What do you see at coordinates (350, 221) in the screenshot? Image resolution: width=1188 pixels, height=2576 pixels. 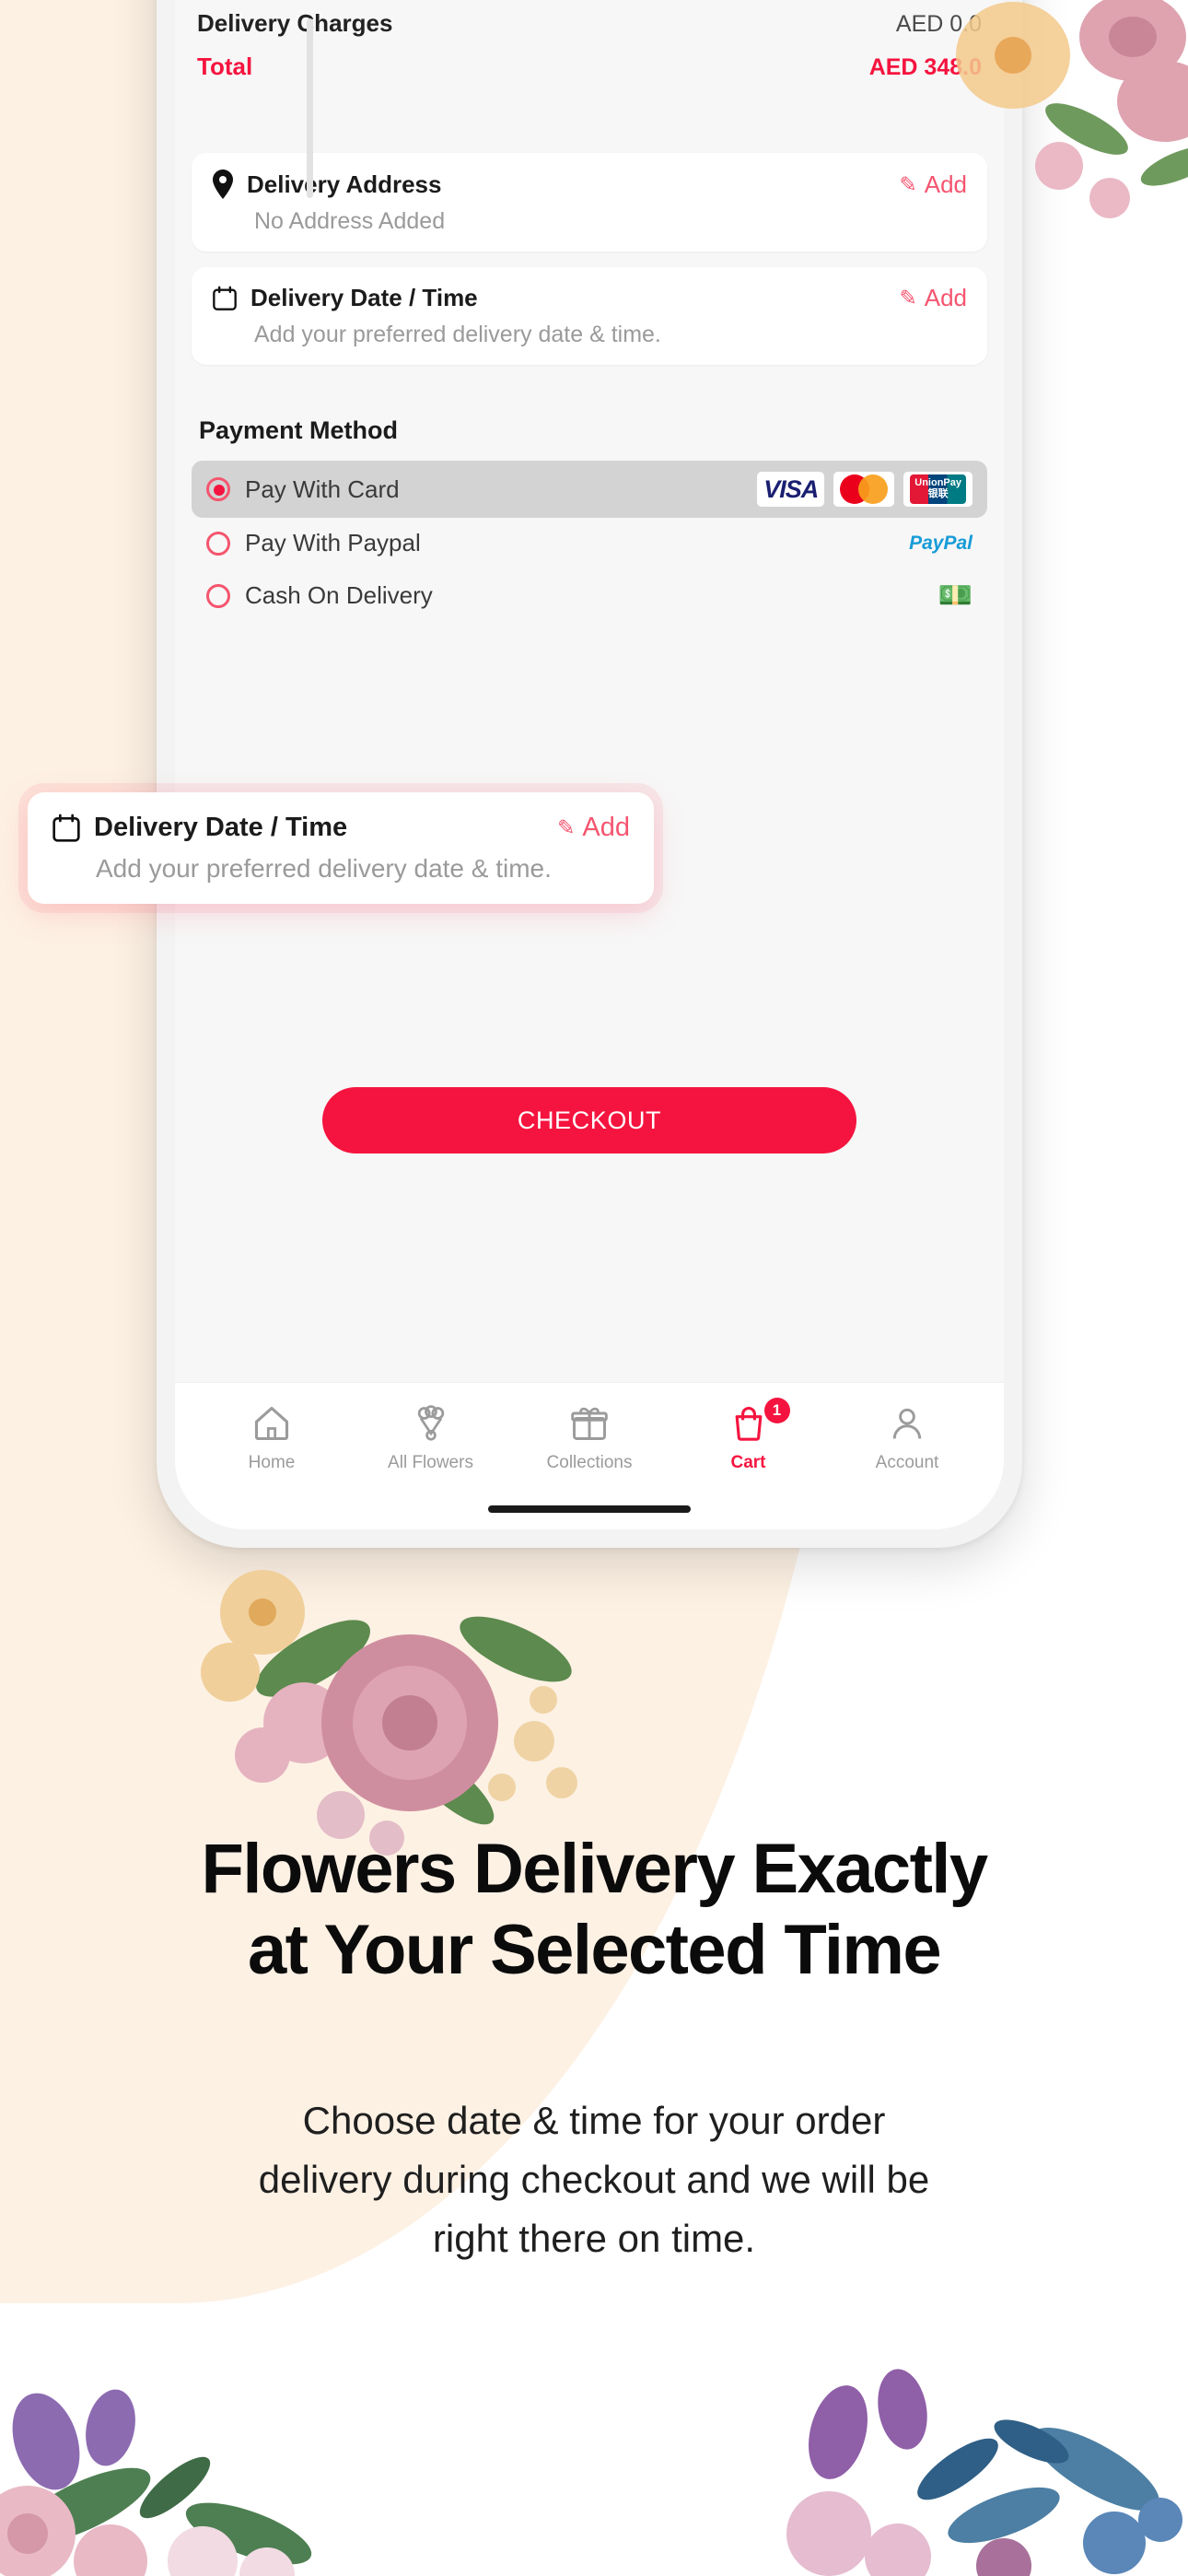 I see `delivery-address-subtitle: No Address Added` at bounding box center [350, 221].